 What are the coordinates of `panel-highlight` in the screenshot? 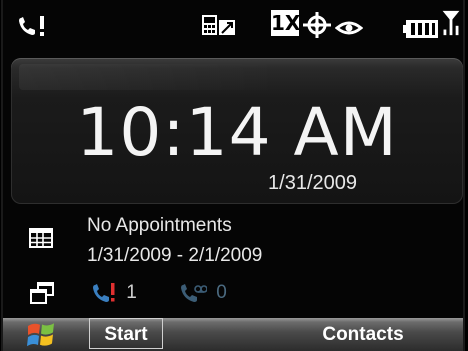 It's located at (149, 77).